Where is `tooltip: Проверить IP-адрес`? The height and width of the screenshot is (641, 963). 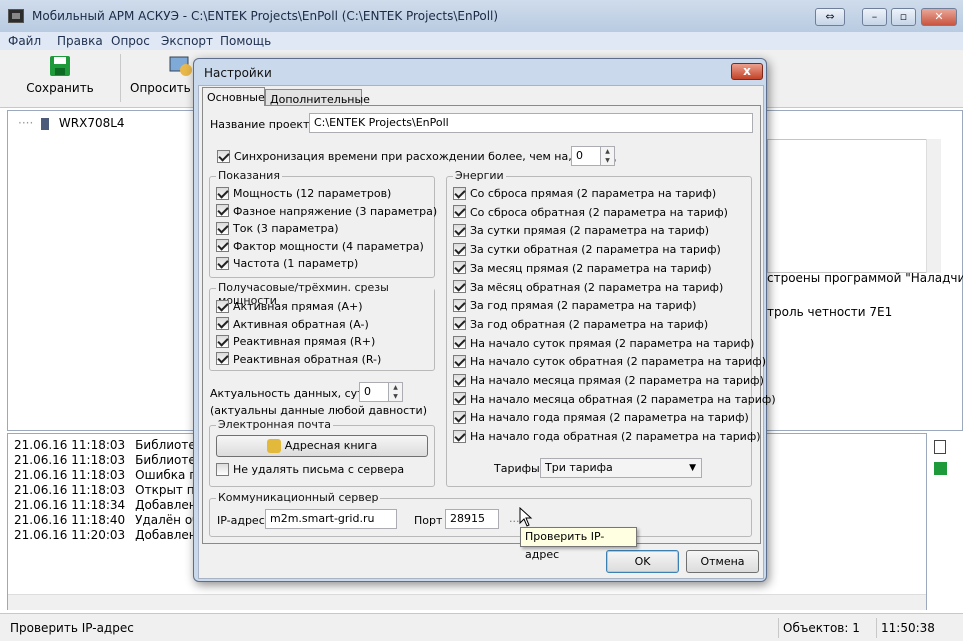 tooltip: Проверить IP-адрес is located at coordinates (578, 544).